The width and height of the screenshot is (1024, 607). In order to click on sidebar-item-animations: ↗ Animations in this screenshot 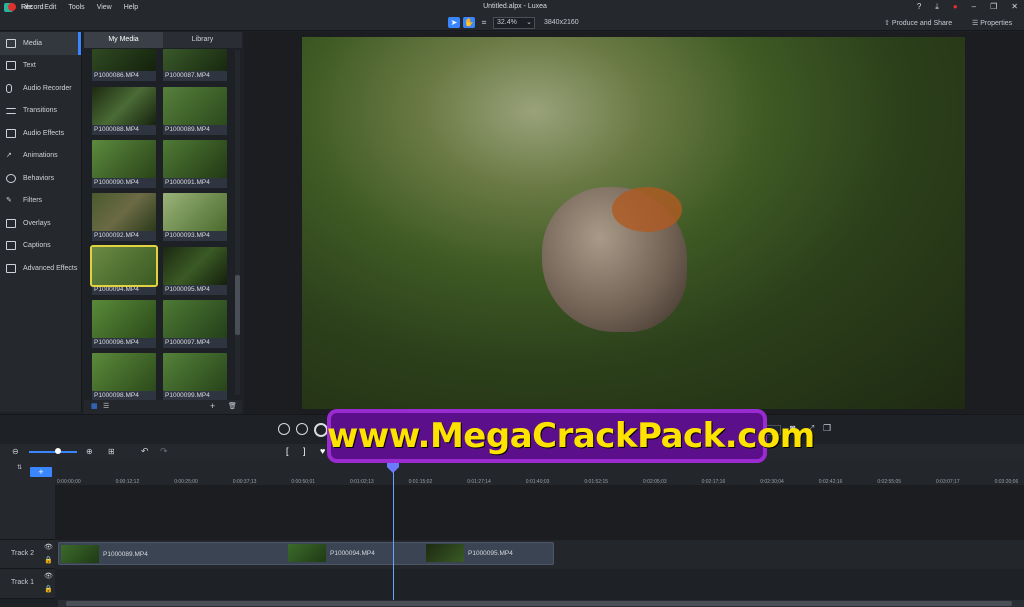, I will do `click(40, 156)`.